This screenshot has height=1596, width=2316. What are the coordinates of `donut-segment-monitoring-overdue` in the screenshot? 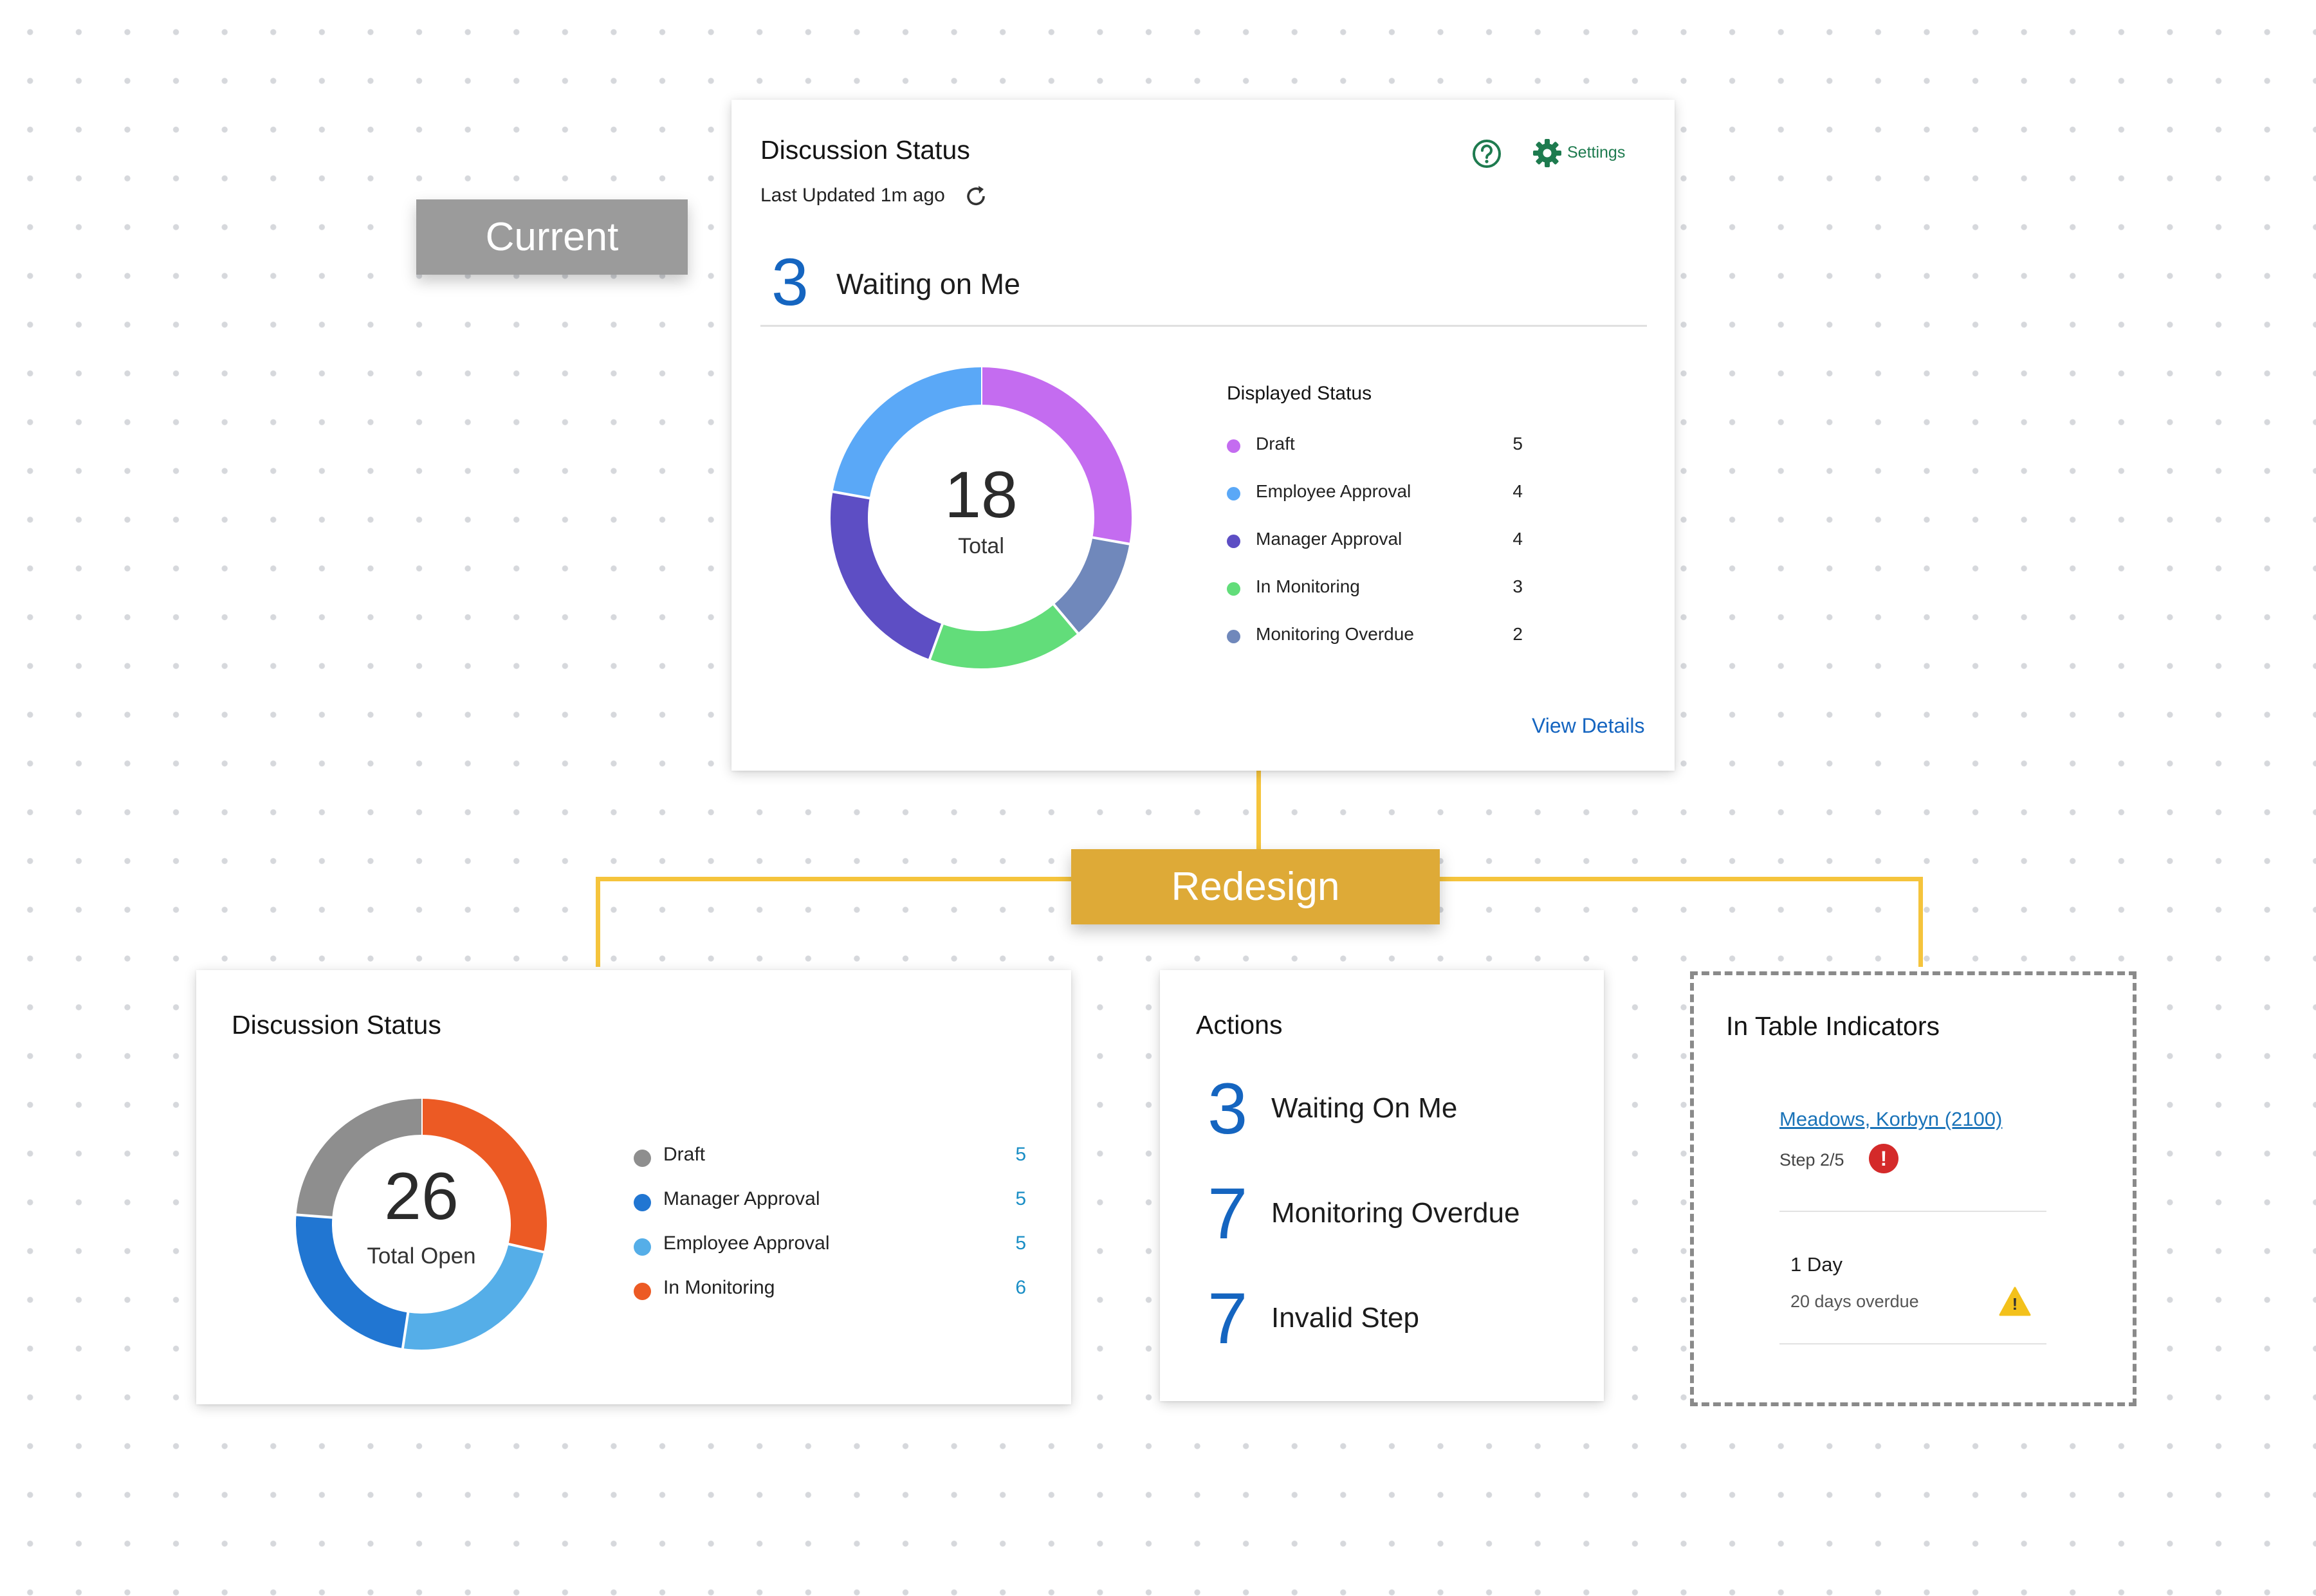 It's located at (1091, 585).